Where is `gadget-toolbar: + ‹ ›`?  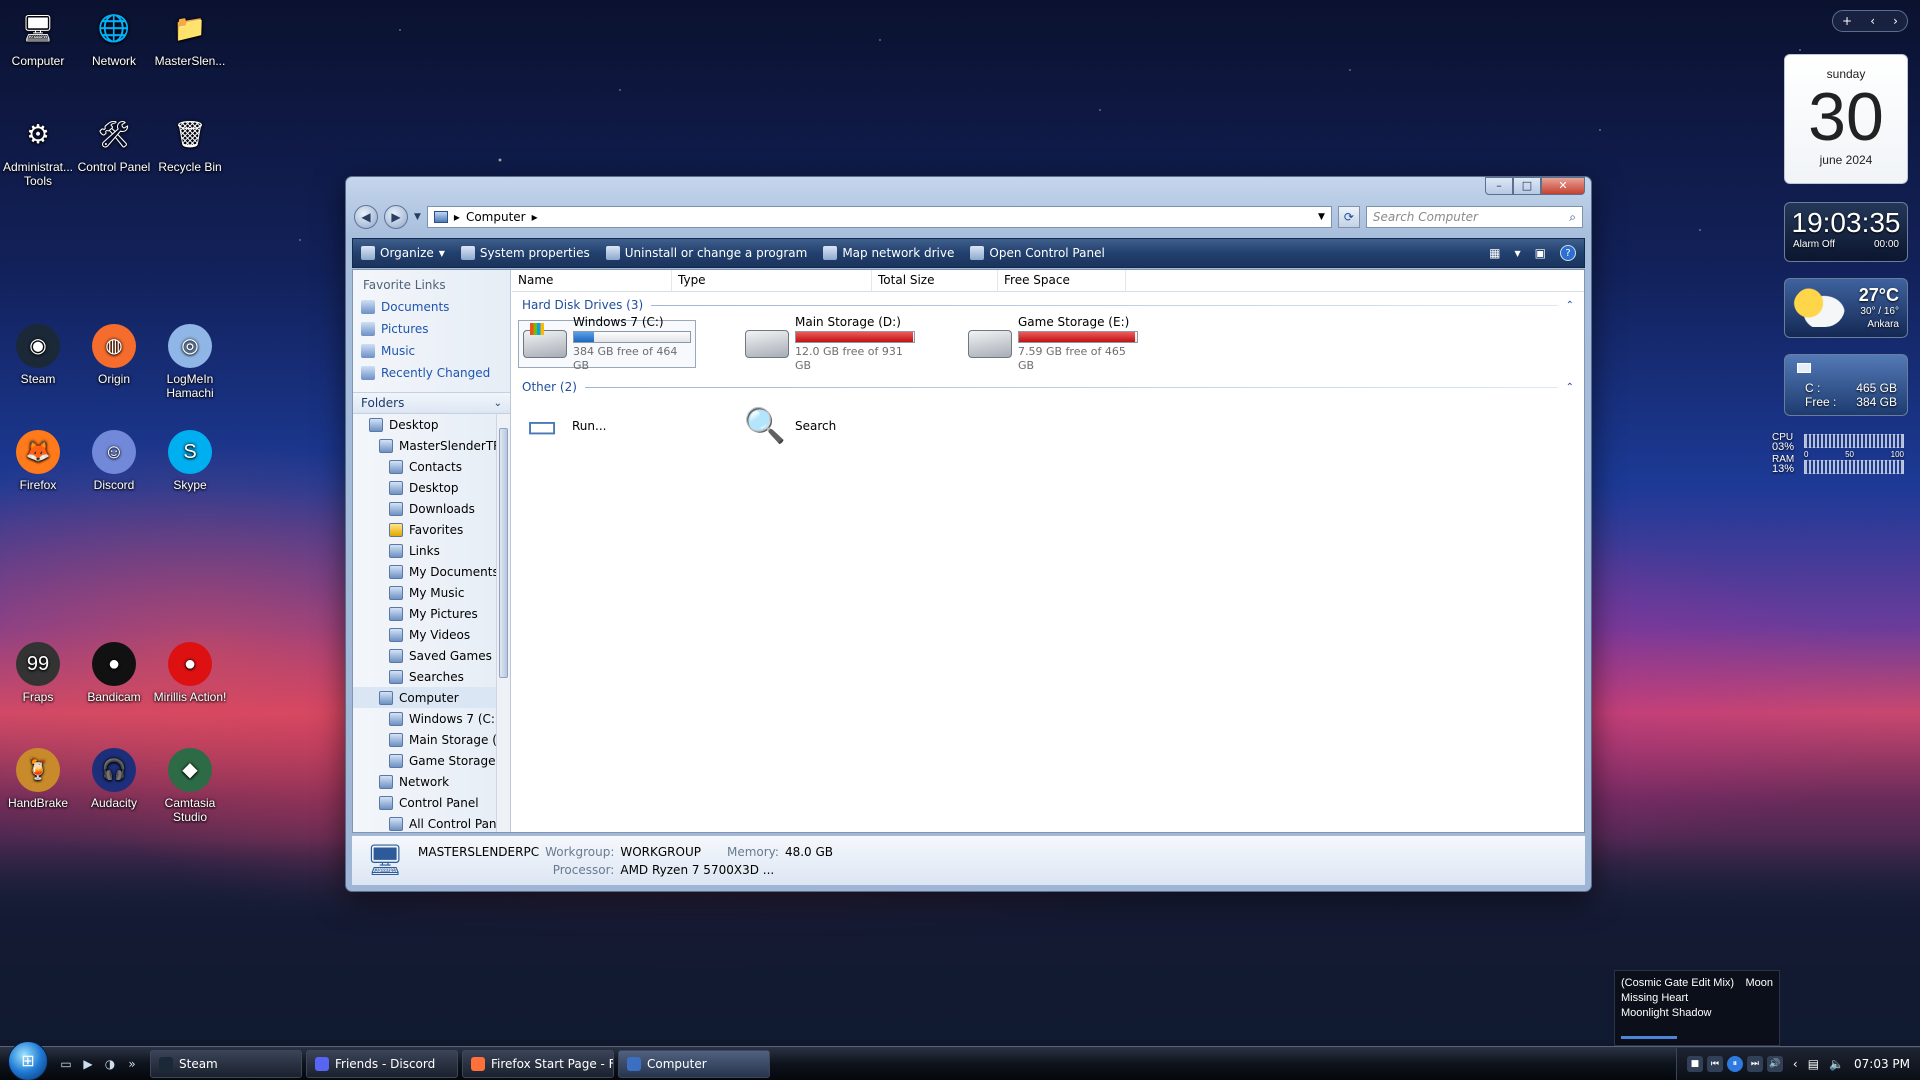
gadget-toolbar: + ‹ › is located at coordinates (1870, 21).